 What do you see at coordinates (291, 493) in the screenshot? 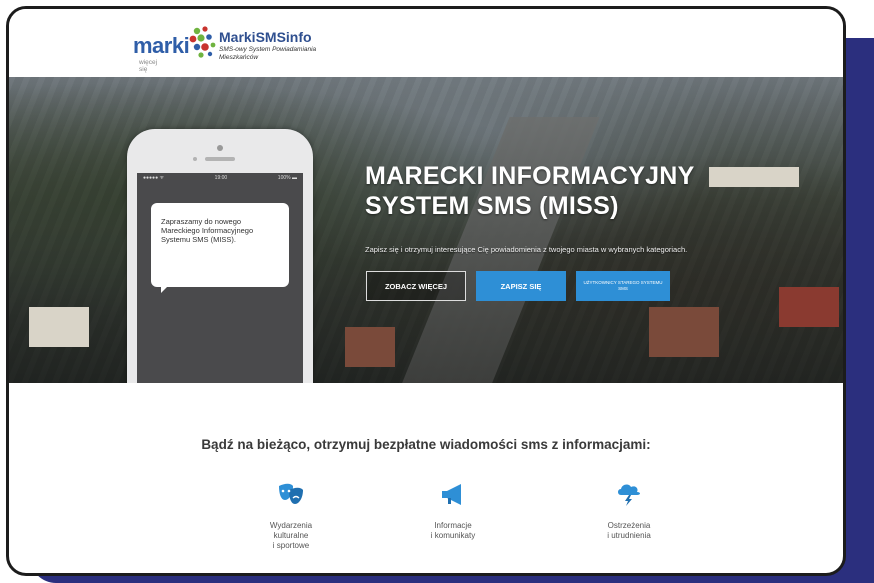
I see `theater-masks-icon` at bounding box center [291, 493].